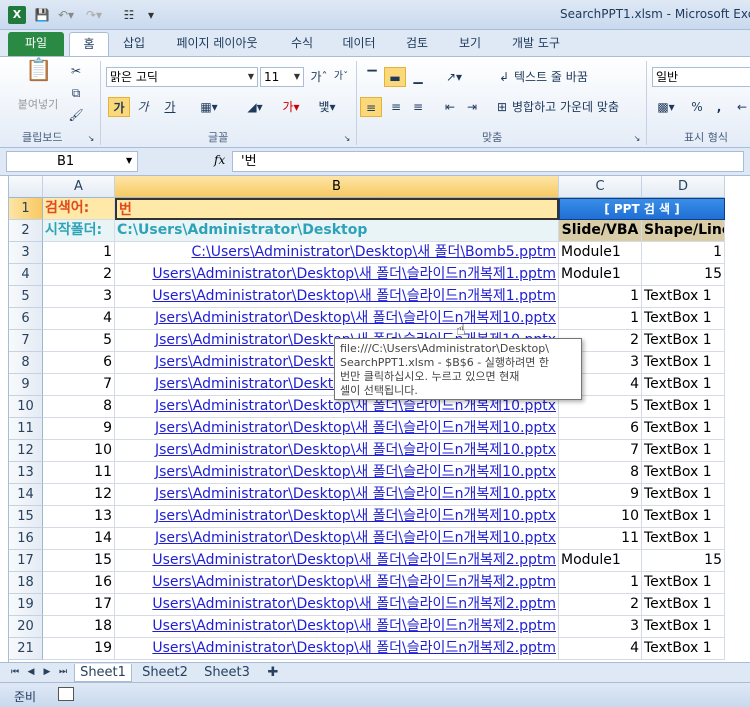 The width and height of the screenshot is (750, 707). What do you see at coordinates (418, 77) in the screenshot?
I see `align-bottom-icon: ▁` at bounding box center [418, 77].